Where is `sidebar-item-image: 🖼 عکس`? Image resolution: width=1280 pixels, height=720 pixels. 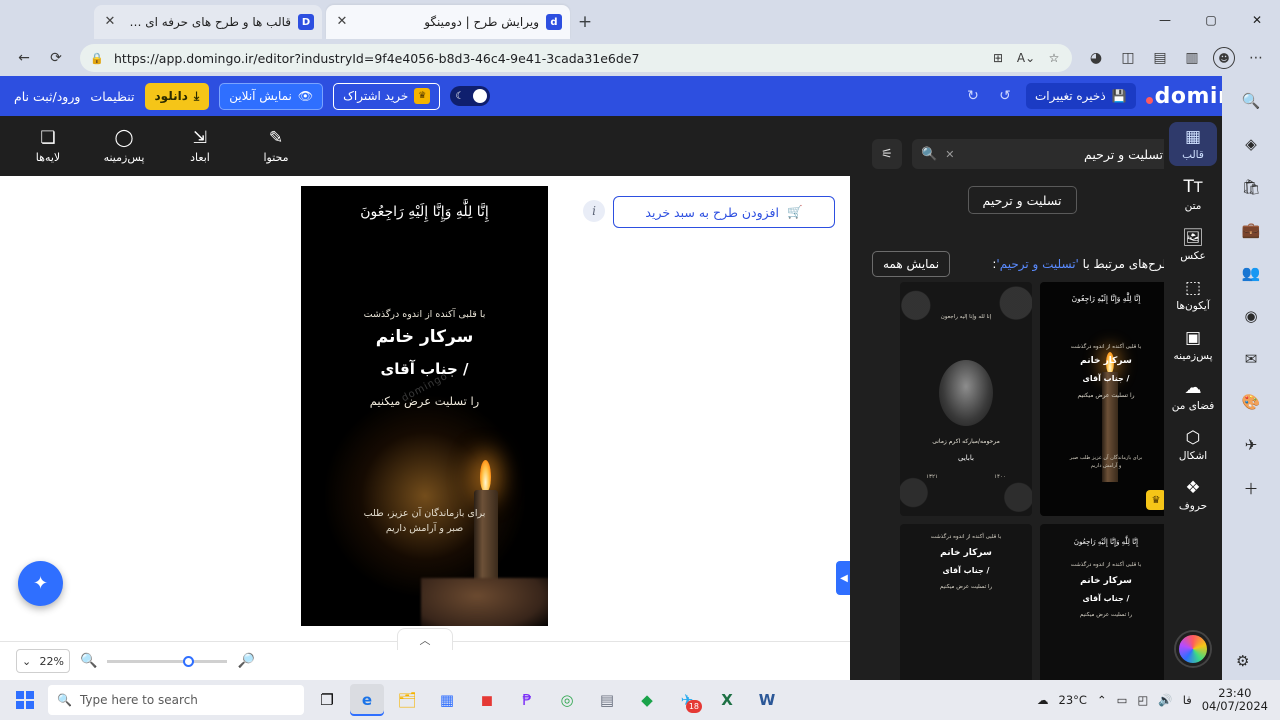
sidebar-item-image: 🖼 عکس is located at coordinates (1193, 245).